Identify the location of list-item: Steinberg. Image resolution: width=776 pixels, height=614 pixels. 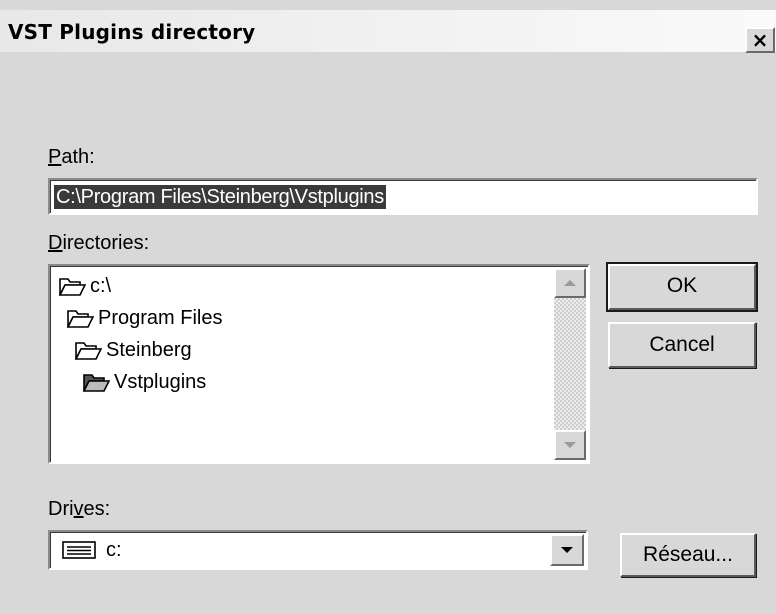
(133, 350).